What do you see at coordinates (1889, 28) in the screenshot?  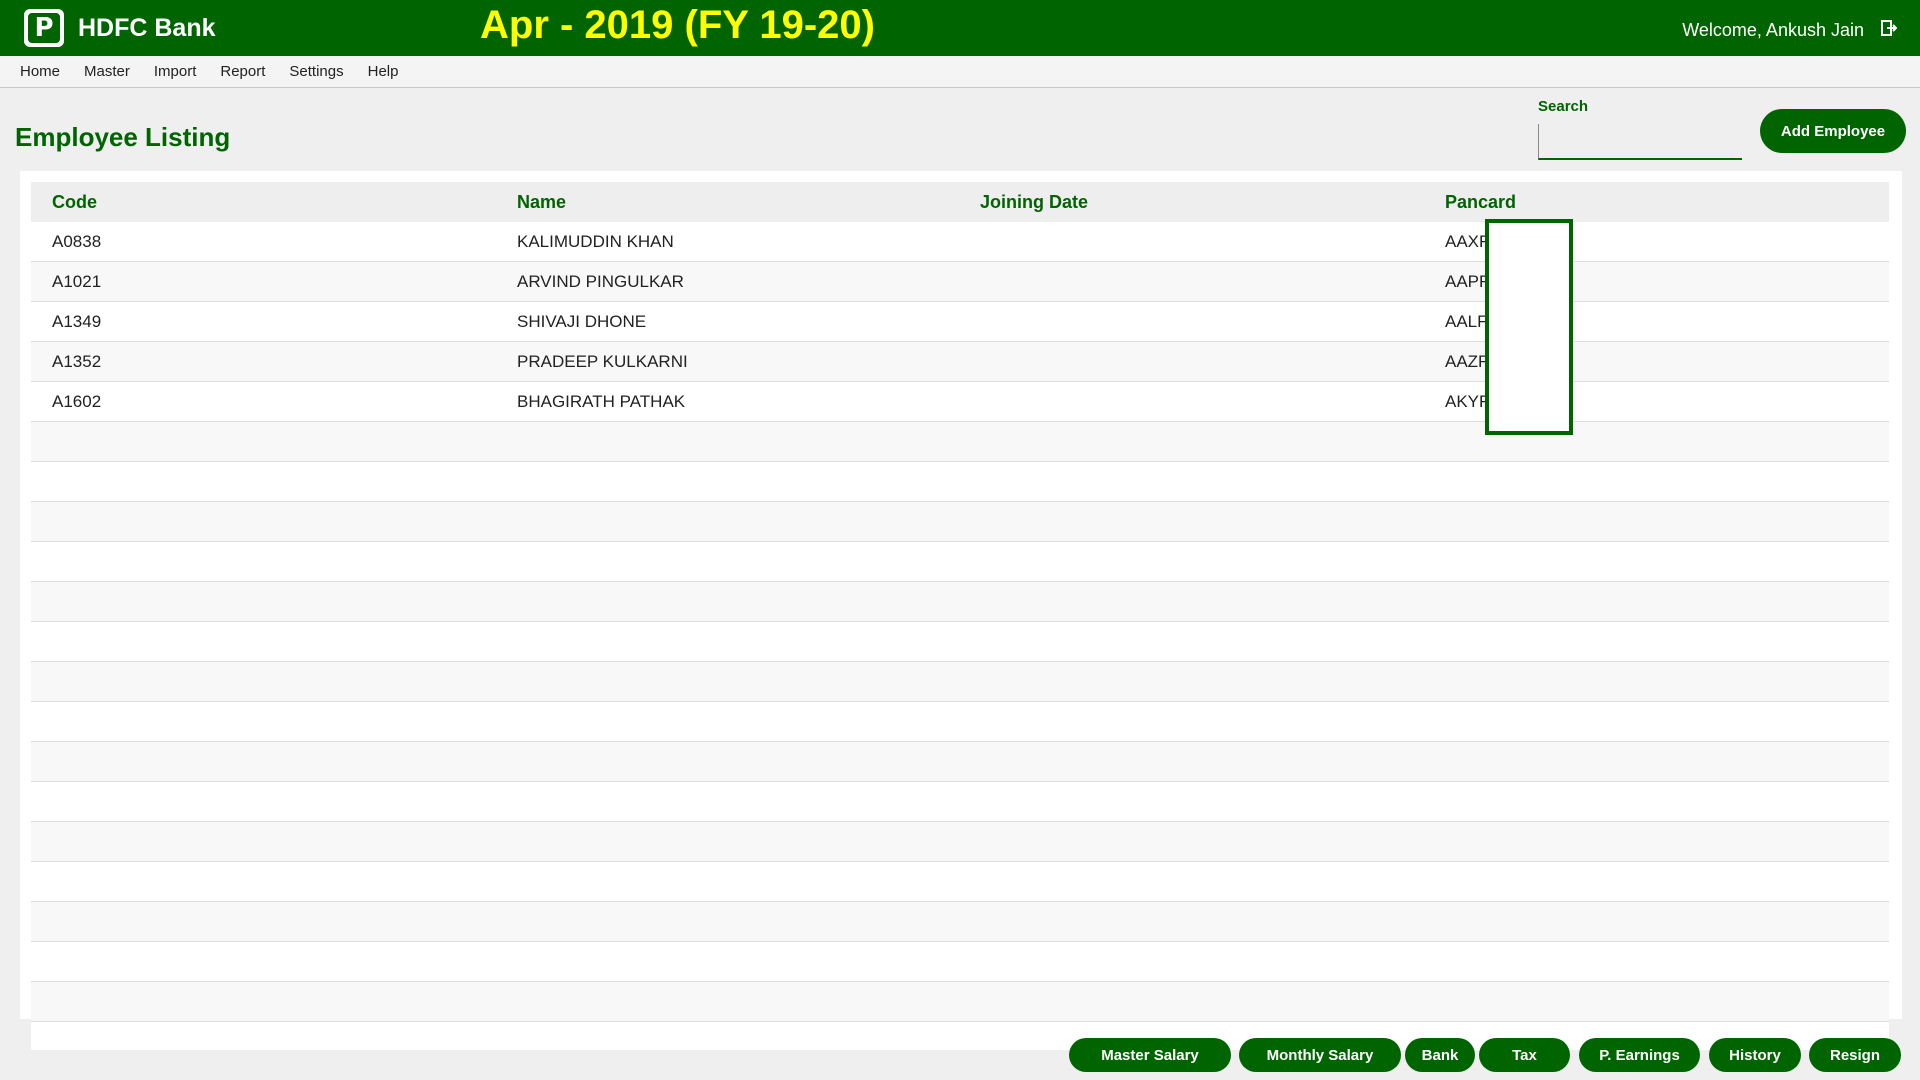 I see `logout-icon` at bounding box center [1889, 28].